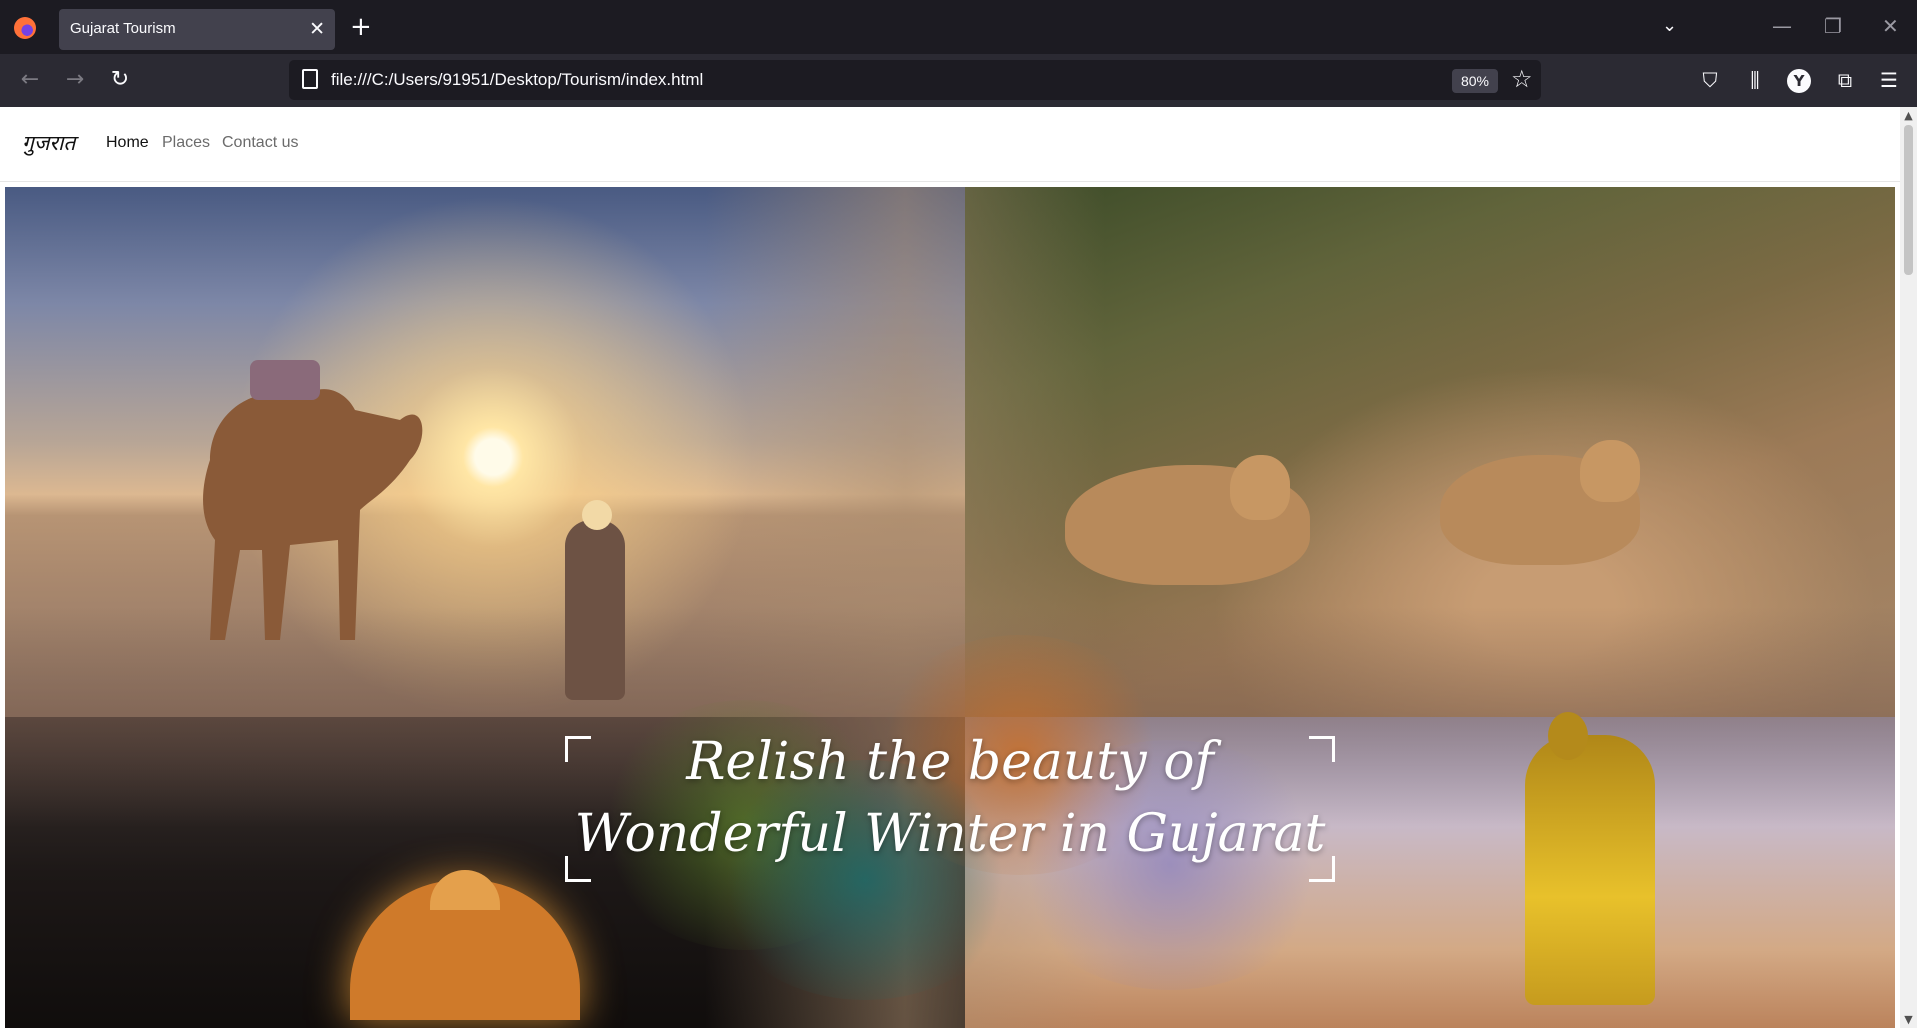  I want to click on scroll-down-arrow-icon: ▼, so click(1908, 1019).